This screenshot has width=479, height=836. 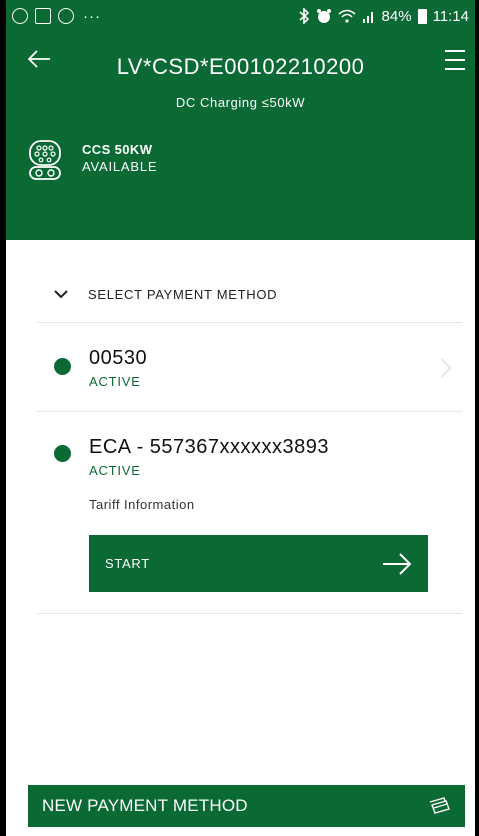 What do you see at coordinates (142, 504) in the screenshot?
I see `tariff-information-link: Tariff Information` at bounding box center [142, 504].